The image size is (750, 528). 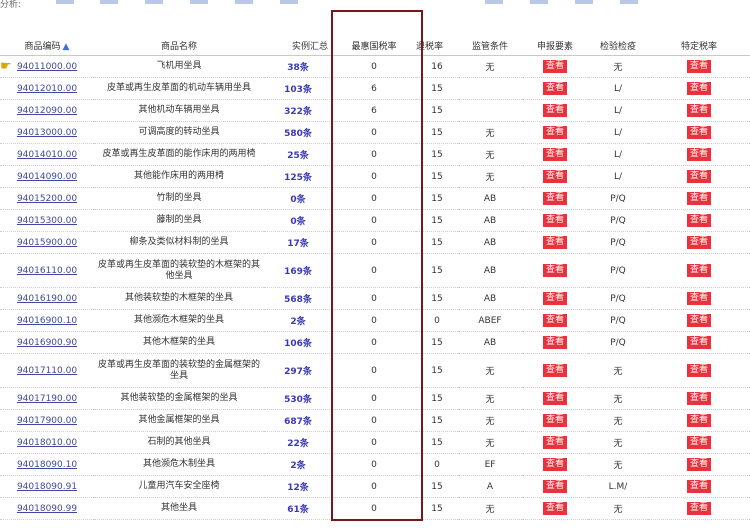 I want to click on table-row: 94017900.00 其他金属框架的坐具 687条 0 15 无查看无查看, so click(x=375, y=420).